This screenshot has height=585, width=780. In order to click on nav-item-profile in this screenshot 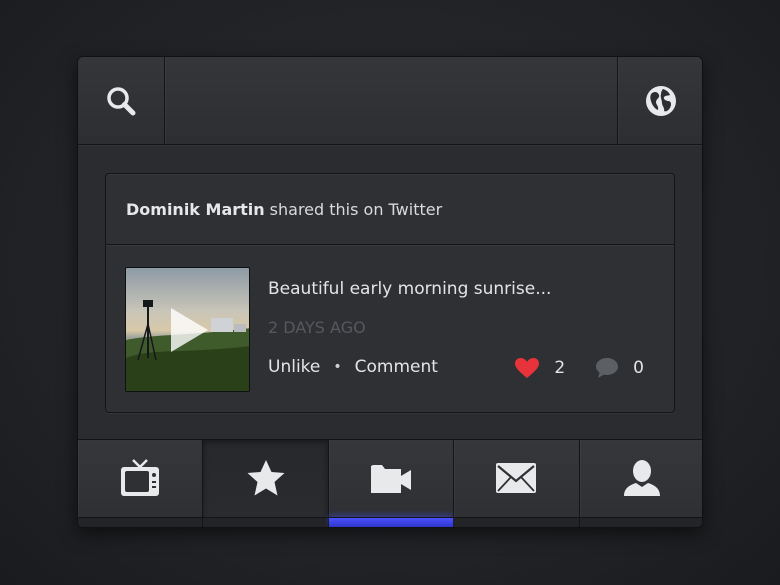, I will do `click(640, 483)`.